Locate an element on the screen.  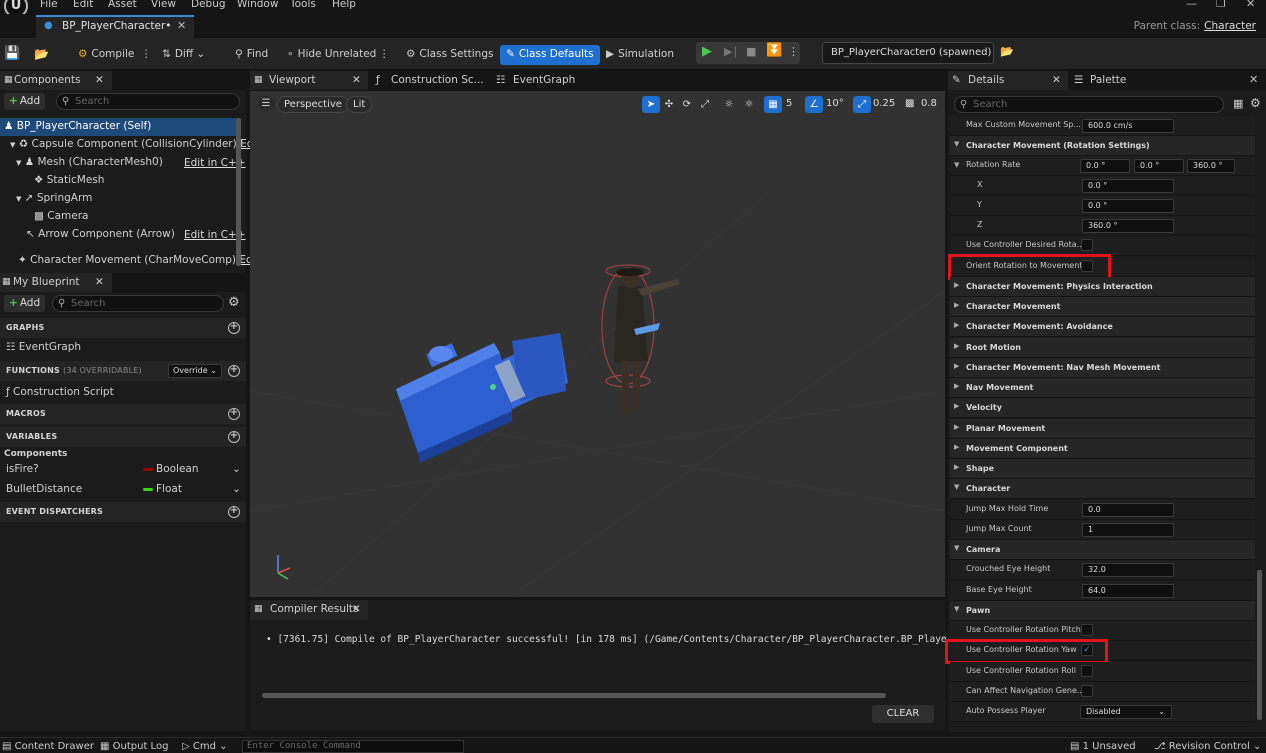
hide-unrelated-button: ∘ Hide Unrelated is located at coordinates (331, 55).